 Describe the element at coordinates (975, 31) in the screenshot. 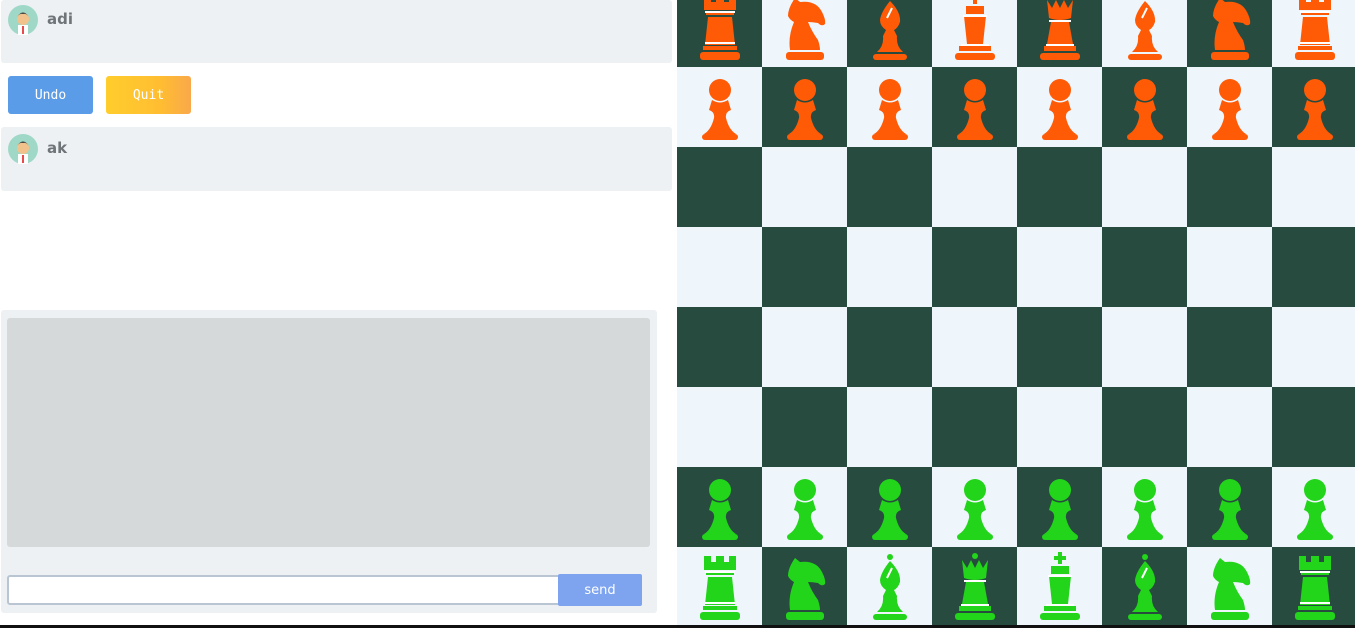

I see `top-king-icon` at that location.